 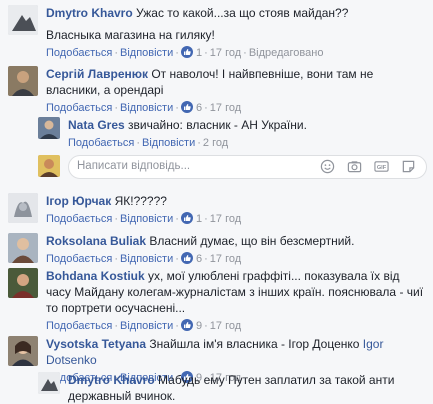 I want to click on comment-text: ЯК!?????, so click(x=140, y=201).